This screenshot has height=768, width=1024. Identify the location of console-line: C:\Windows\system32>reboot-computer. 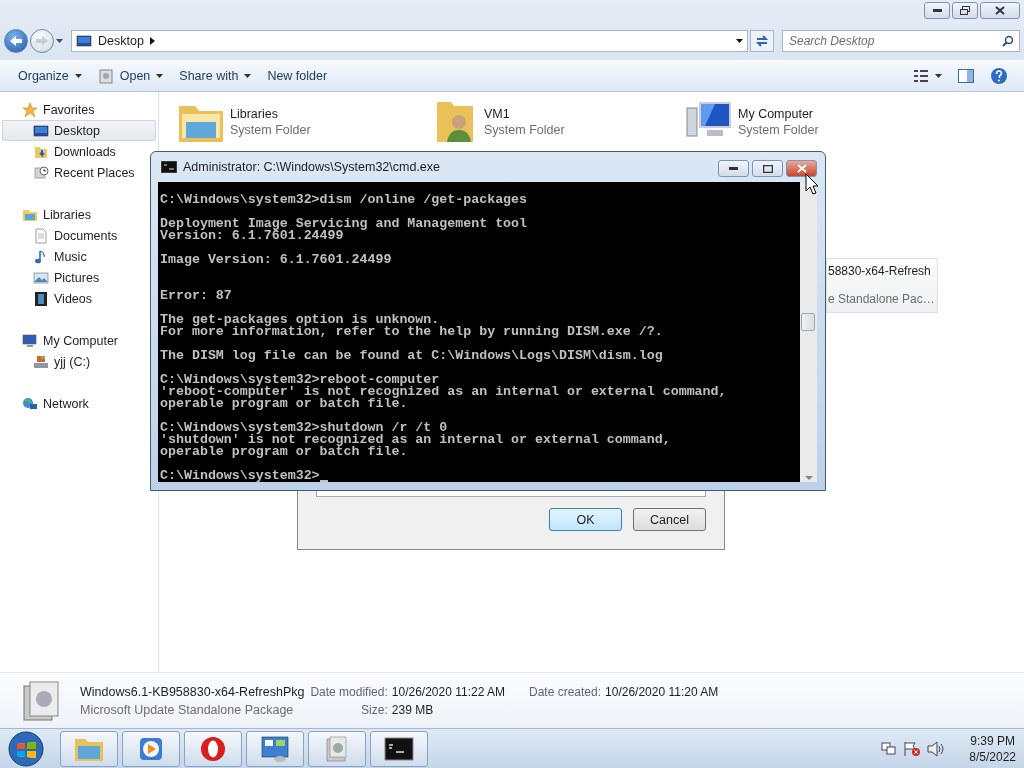
(300, 380).